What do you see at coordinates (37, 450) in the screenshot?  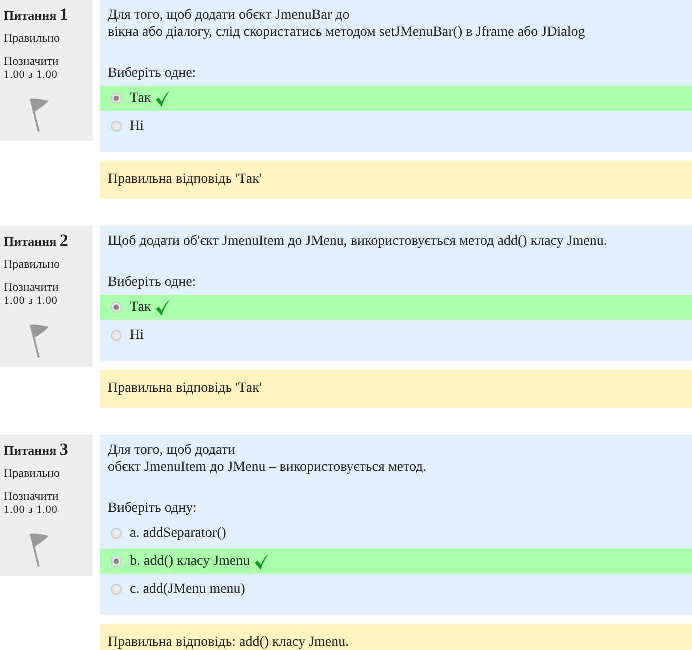 I see `question-number: Питання 3` at bounding box center [37, 450].